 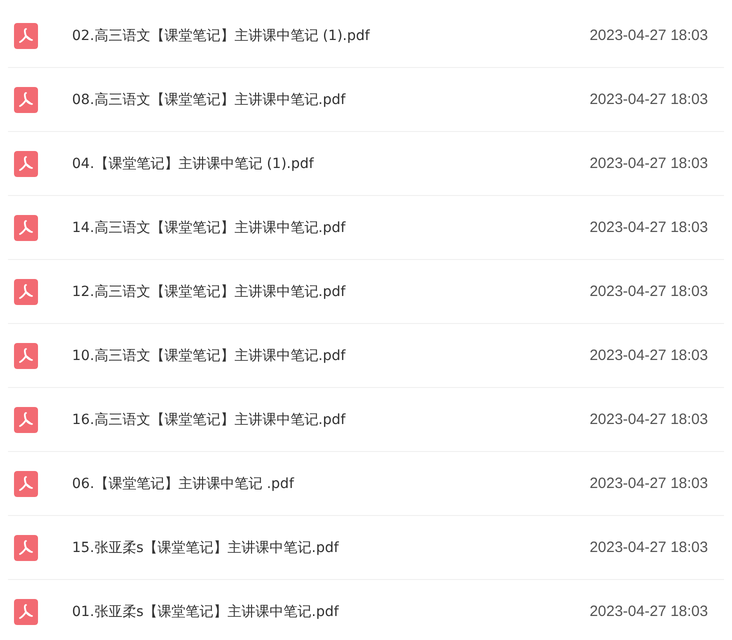 What do you see at coordinates (331, 291) in the screenshot?
I see `file-name: 12.高三语文【课堂笔记】主讲课中笔记.pdf` at bounding box center [331, 291].